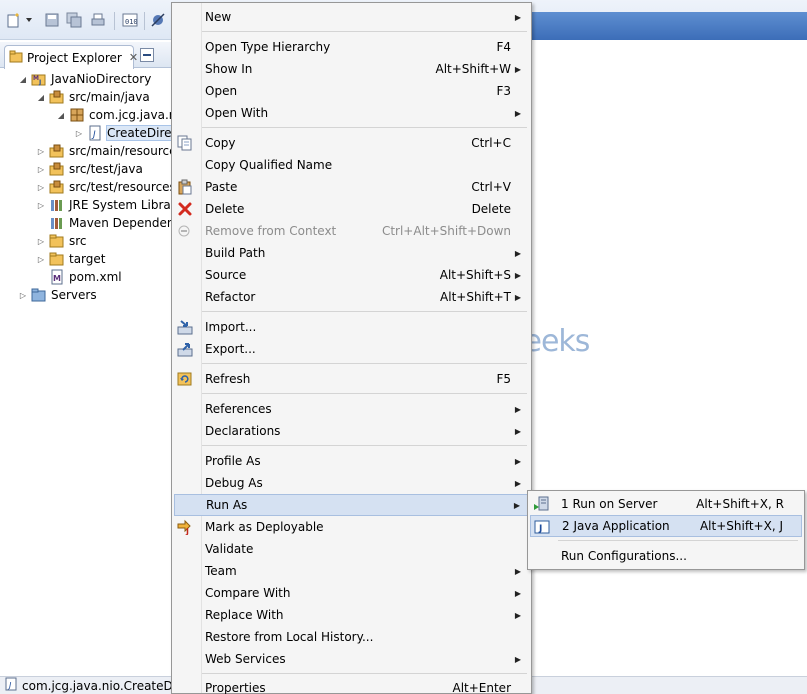  What do you see at coordinates (52, 20) in the screenshot?
I see `save-icon` at bounding box center [52, 20].